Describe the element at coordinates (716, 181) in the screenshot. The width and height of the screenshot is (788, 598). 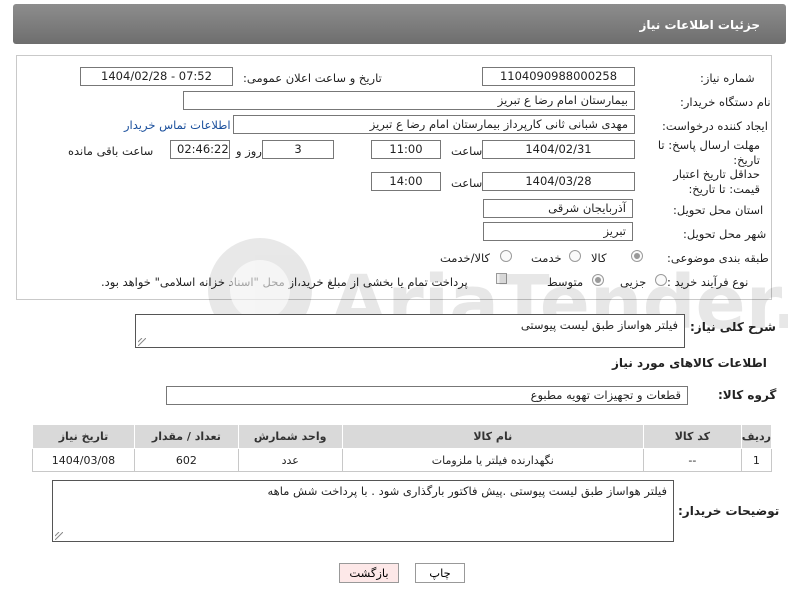
I see `price-validity-label: حداقل تاریخ اعتبار قیمت: تا تاریخ:` at that location.